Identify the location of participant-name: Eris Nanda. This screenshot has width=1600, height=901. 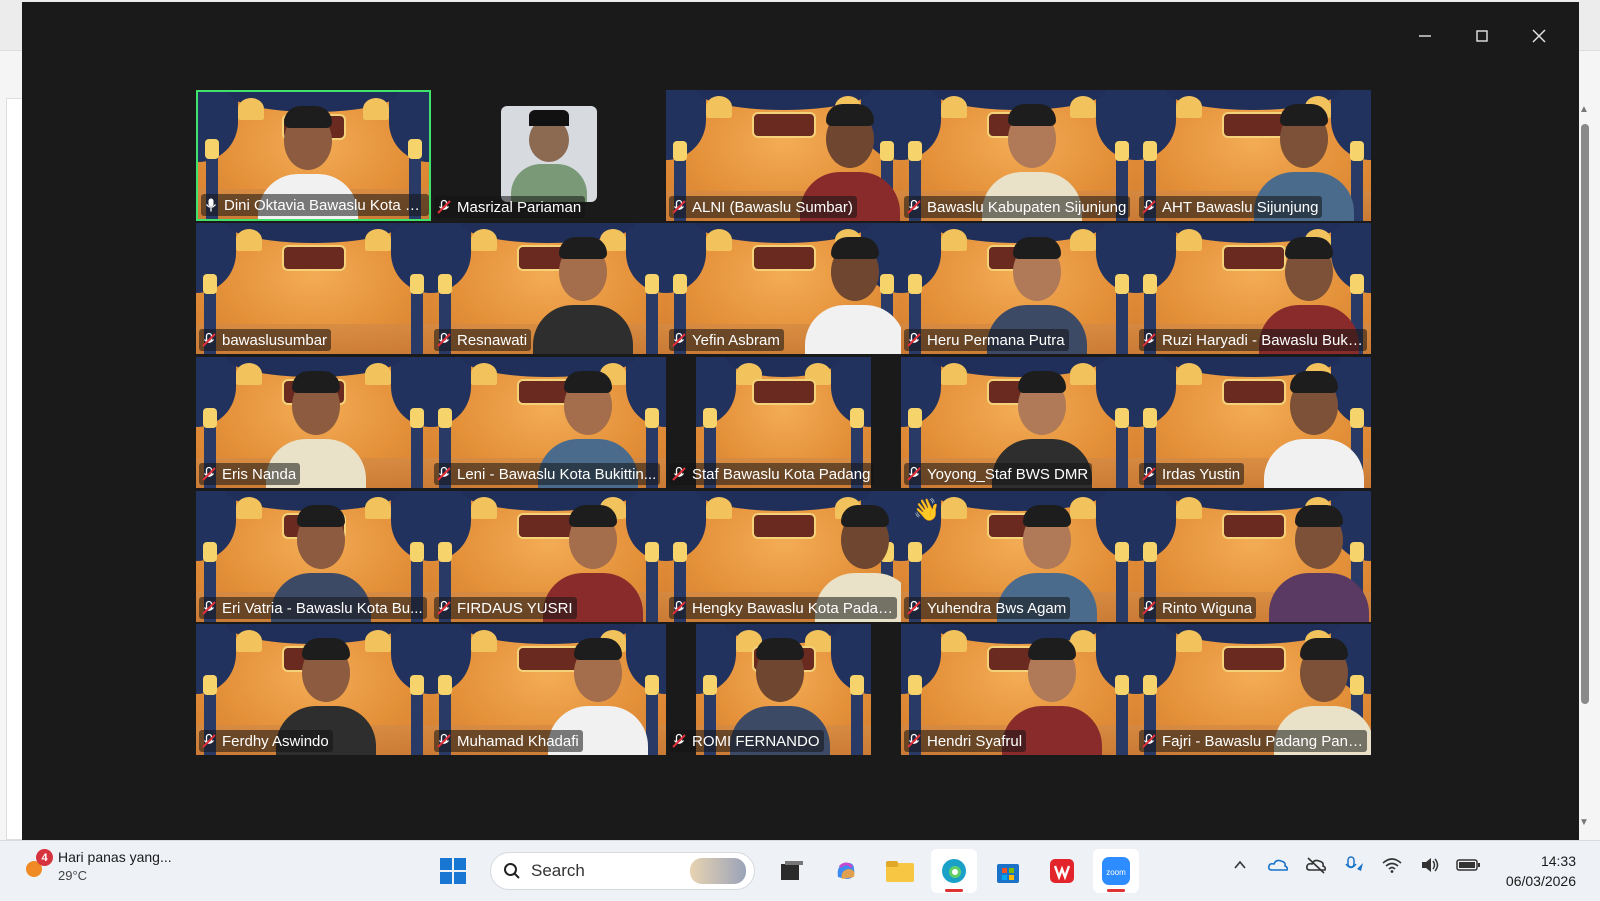
(259, 474).